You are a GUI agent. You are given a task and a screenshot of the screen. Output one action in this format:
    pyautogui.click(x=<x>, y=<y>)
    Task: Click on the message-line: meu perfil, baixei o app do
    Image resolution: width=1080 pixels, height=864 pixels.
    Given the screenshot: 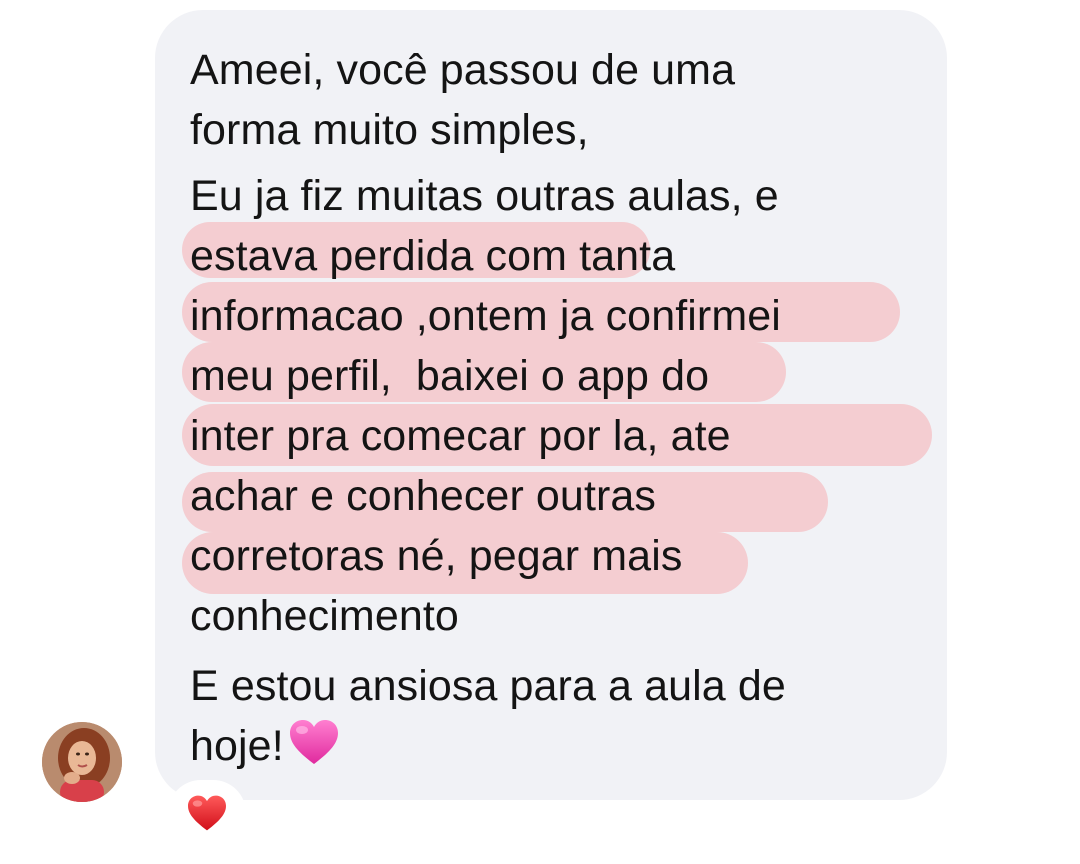 What is the action you would take?
    pyautogui.click(x=450, y=376)
    